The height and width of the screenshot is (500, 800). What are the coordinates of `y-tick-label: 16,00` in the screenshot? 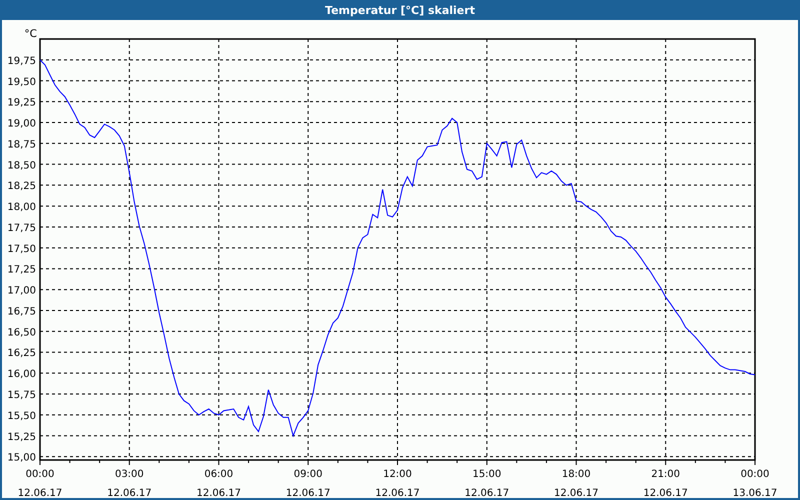 It's located at (21, 374).